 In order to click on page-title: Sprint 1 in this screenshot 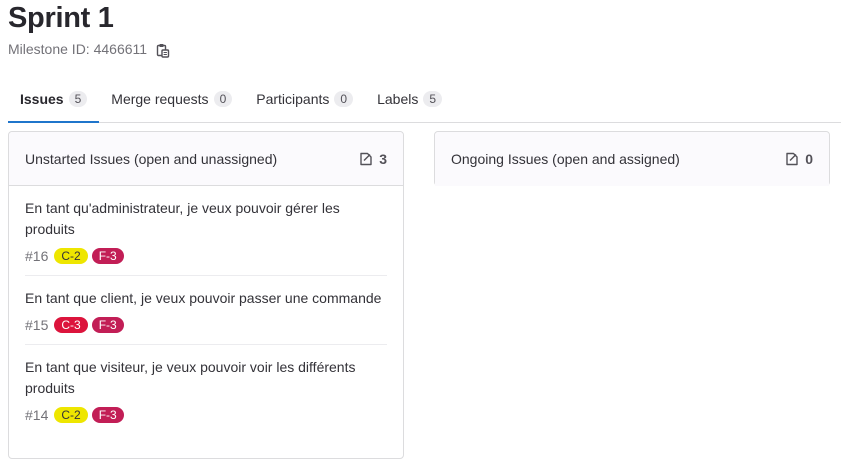, I will do `click(61, 18)`.